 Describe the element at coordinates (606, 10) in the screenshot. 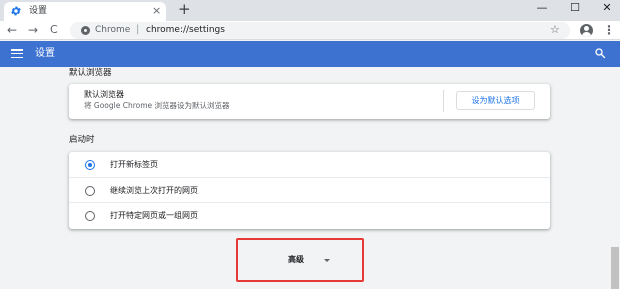

I see `window-close-button: ✕` at that location.